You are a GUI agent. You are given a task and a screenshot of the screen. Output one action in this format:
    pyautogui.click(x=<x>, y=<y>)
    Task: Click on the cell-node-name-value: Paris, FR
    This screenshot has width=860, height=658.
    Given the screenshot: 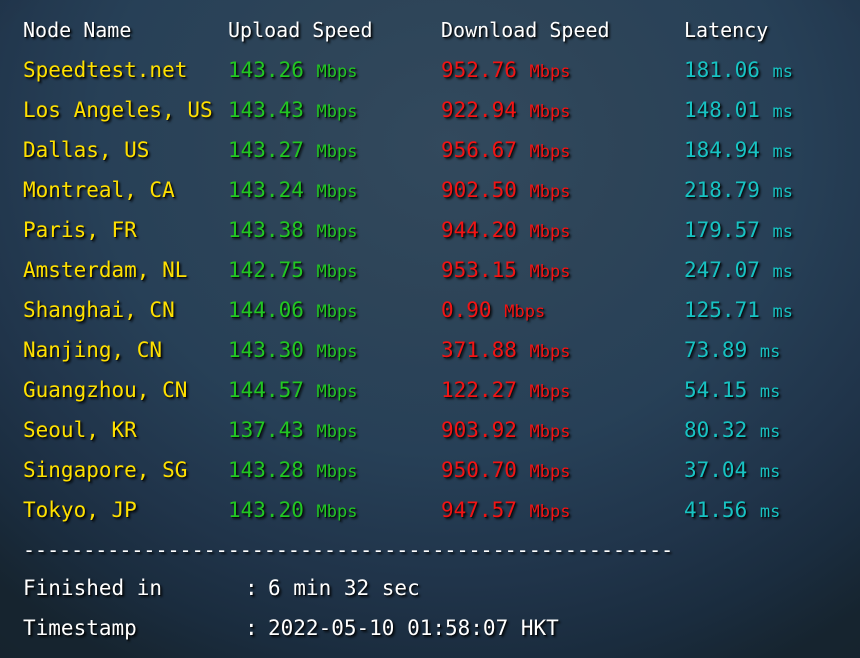 What is the action you would take?
    pyautogui.click(x=80, y=230)
    